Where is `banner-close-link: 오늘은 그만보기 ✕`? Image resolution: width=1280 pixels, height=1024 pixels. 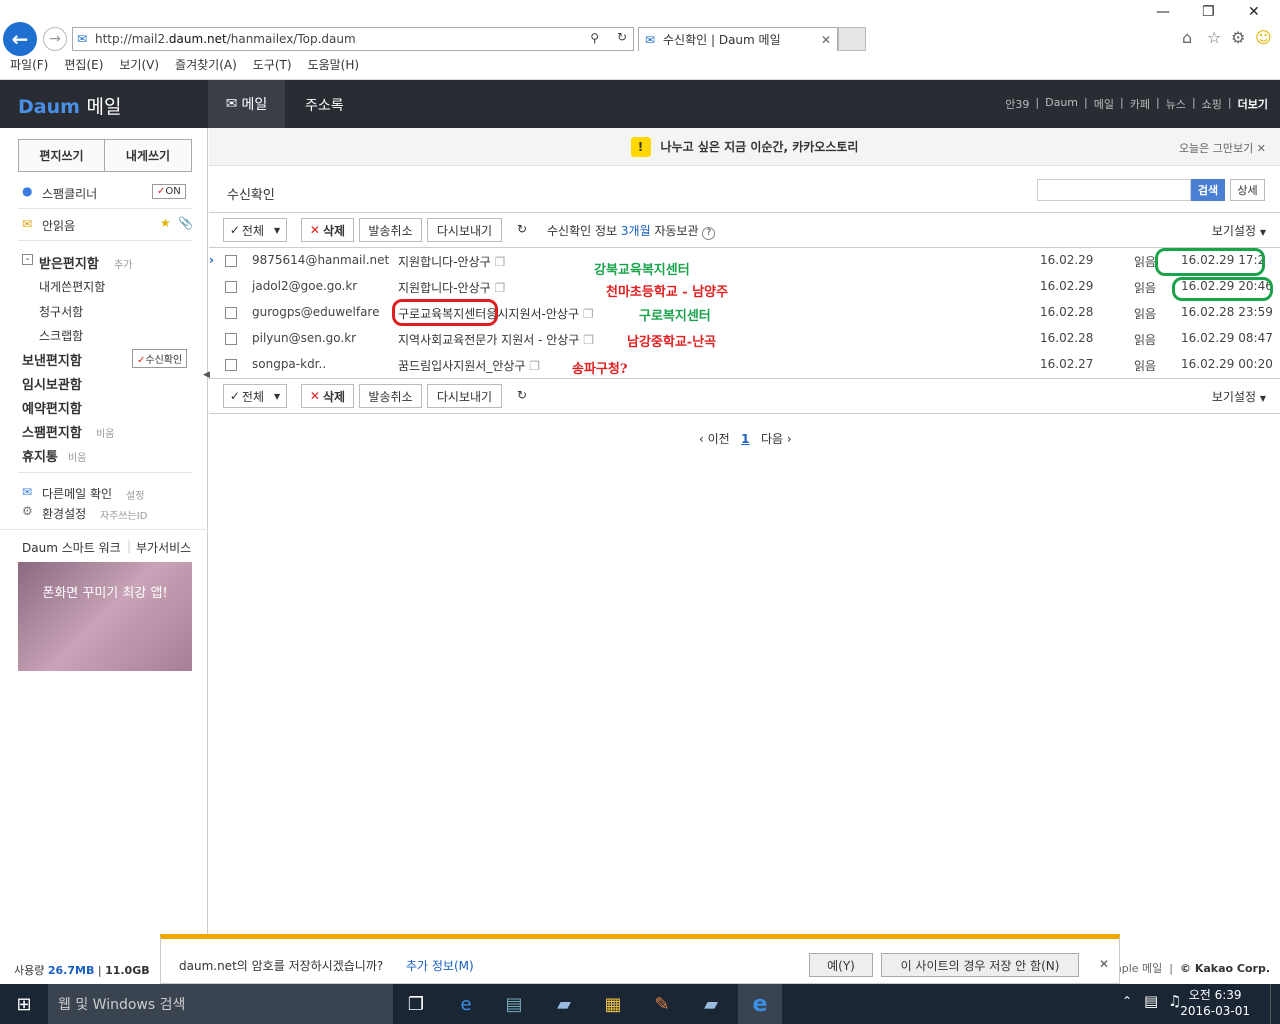 banner-close-link: 오늘은 그만보기 ✕ is located at coordinates (1222, 148).